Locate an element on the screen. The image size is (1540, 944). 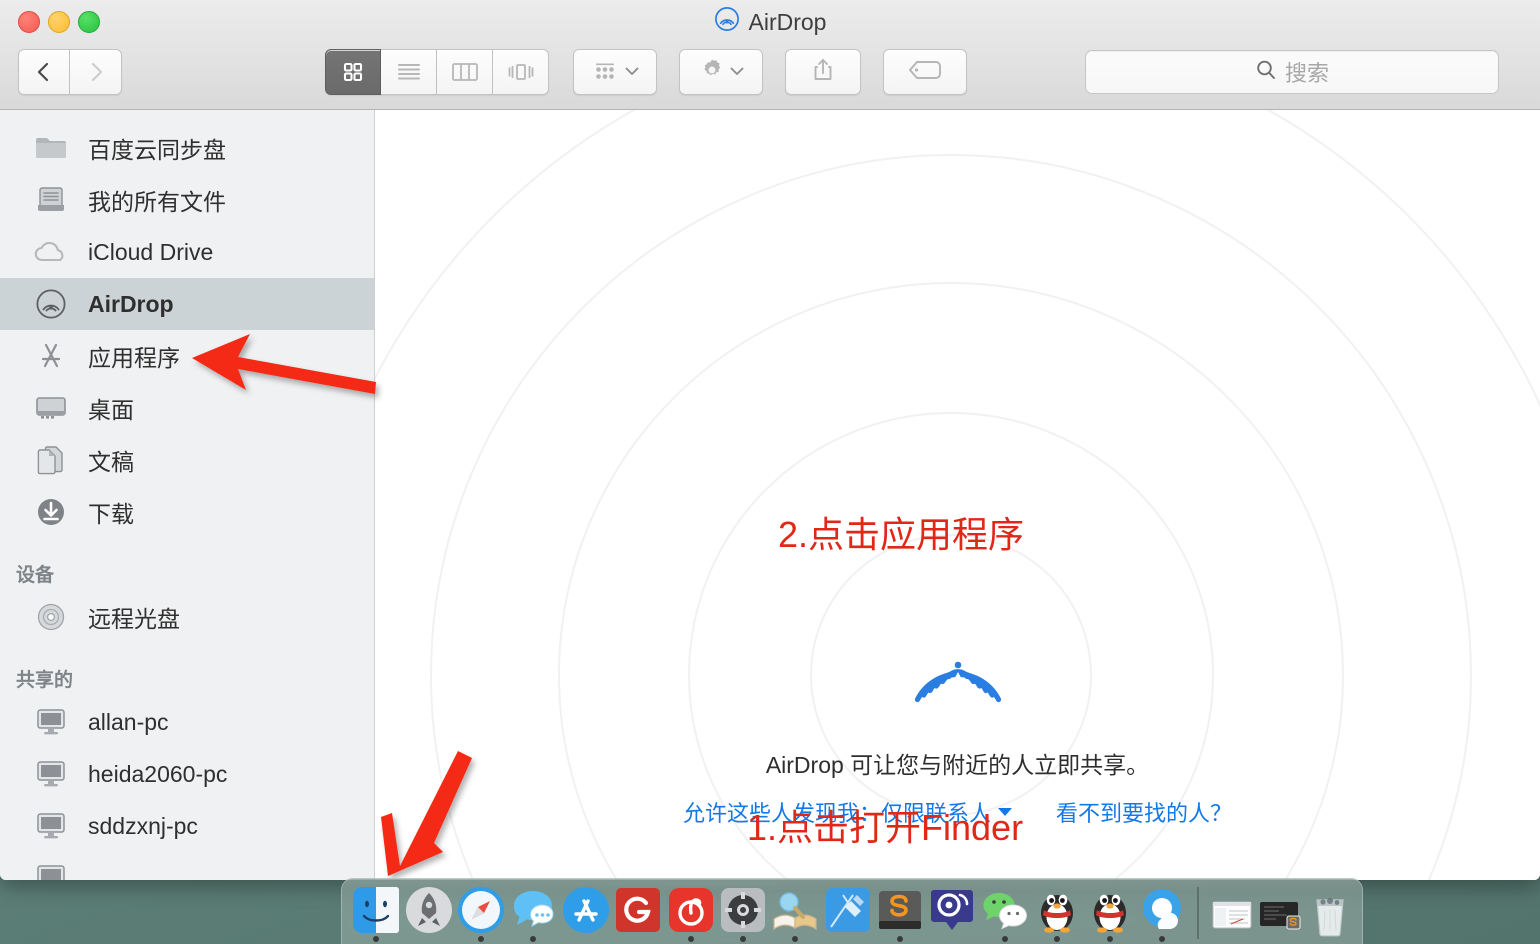
sidebar-item-baidu-sync: 百度云同步盘 is located at coordinates (187, 148).